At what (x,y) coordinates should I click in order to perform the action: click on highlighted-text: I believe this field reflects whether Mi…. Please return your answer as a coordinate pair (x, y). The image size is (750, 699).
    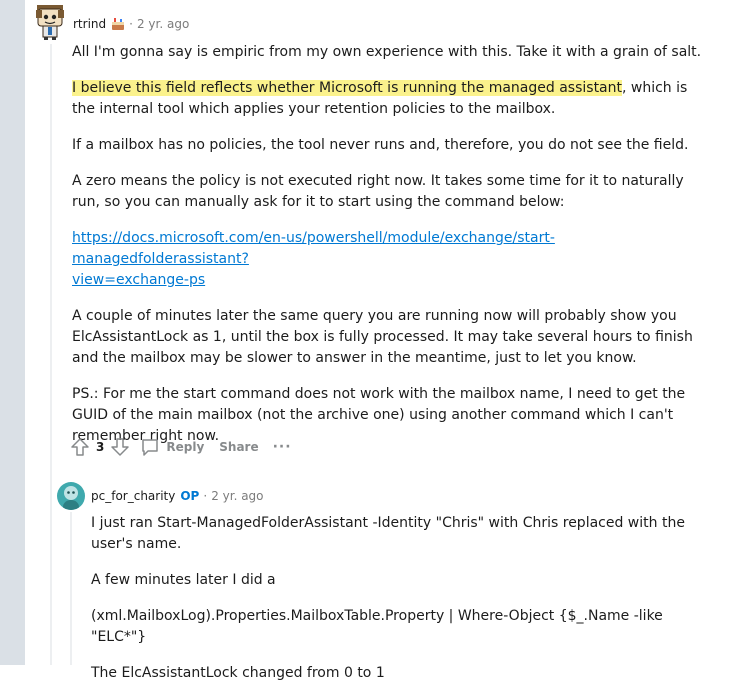
    Looking at the image, I should click on (347, 88).